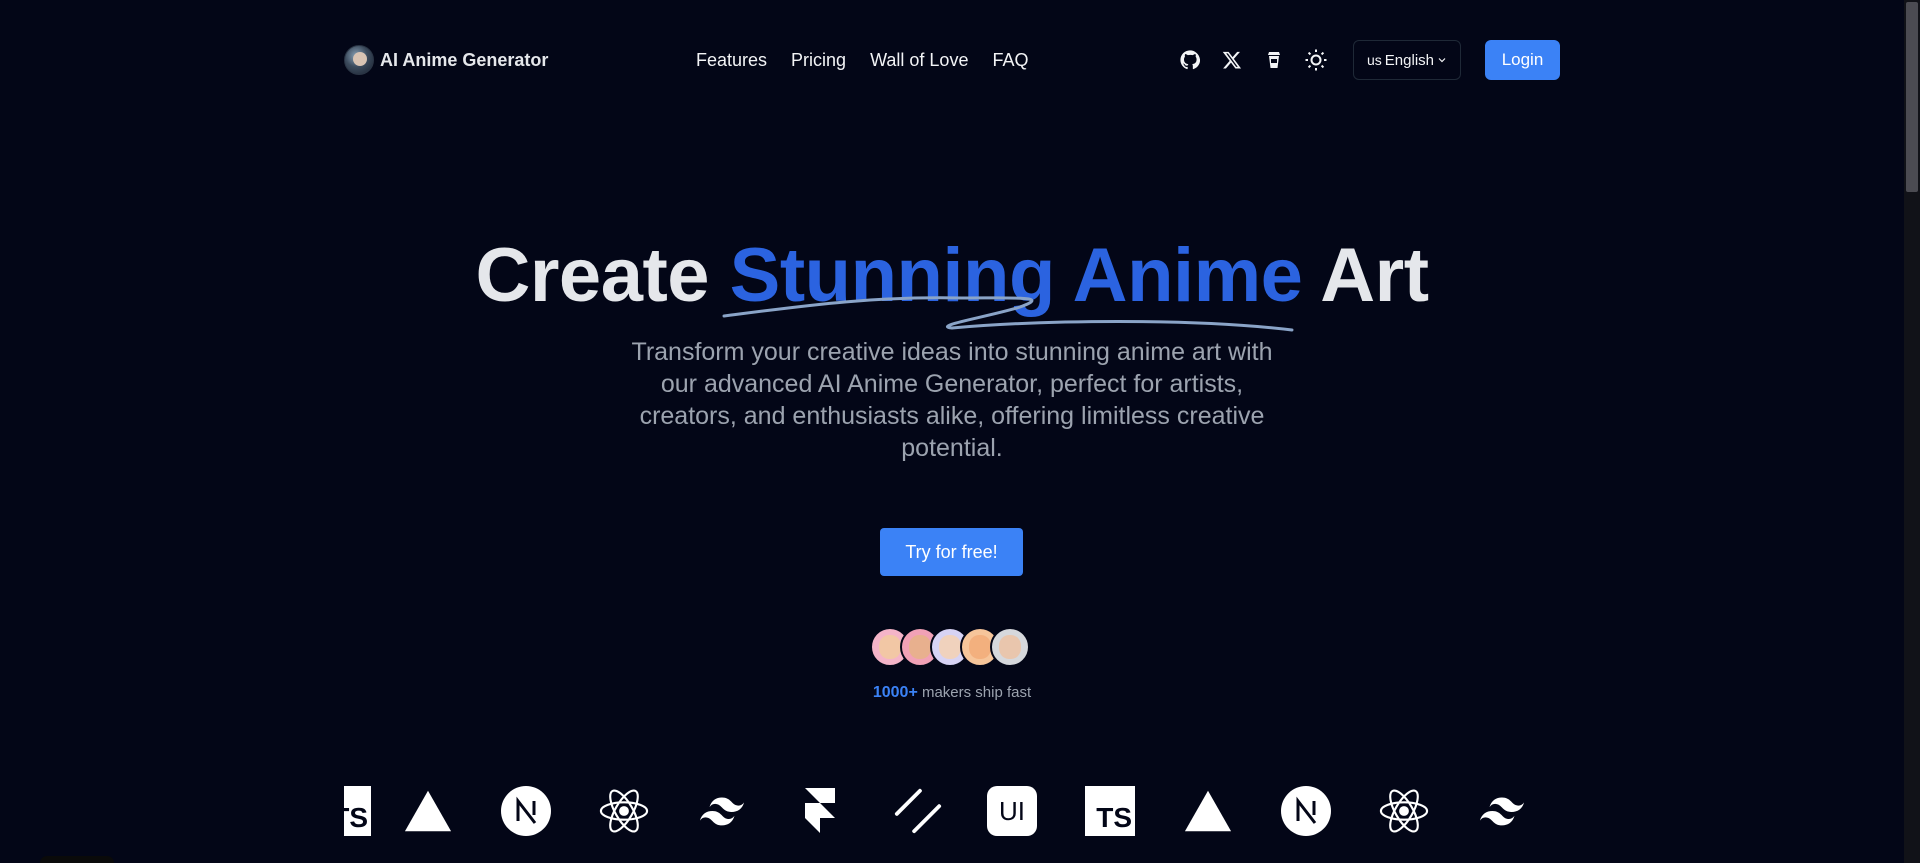 This screenshot has width=1920, height=863. What do you see at coordinates (1374, 60) in the screenshot?
I see `flag-label: us` at bounding box center [1374, 60].